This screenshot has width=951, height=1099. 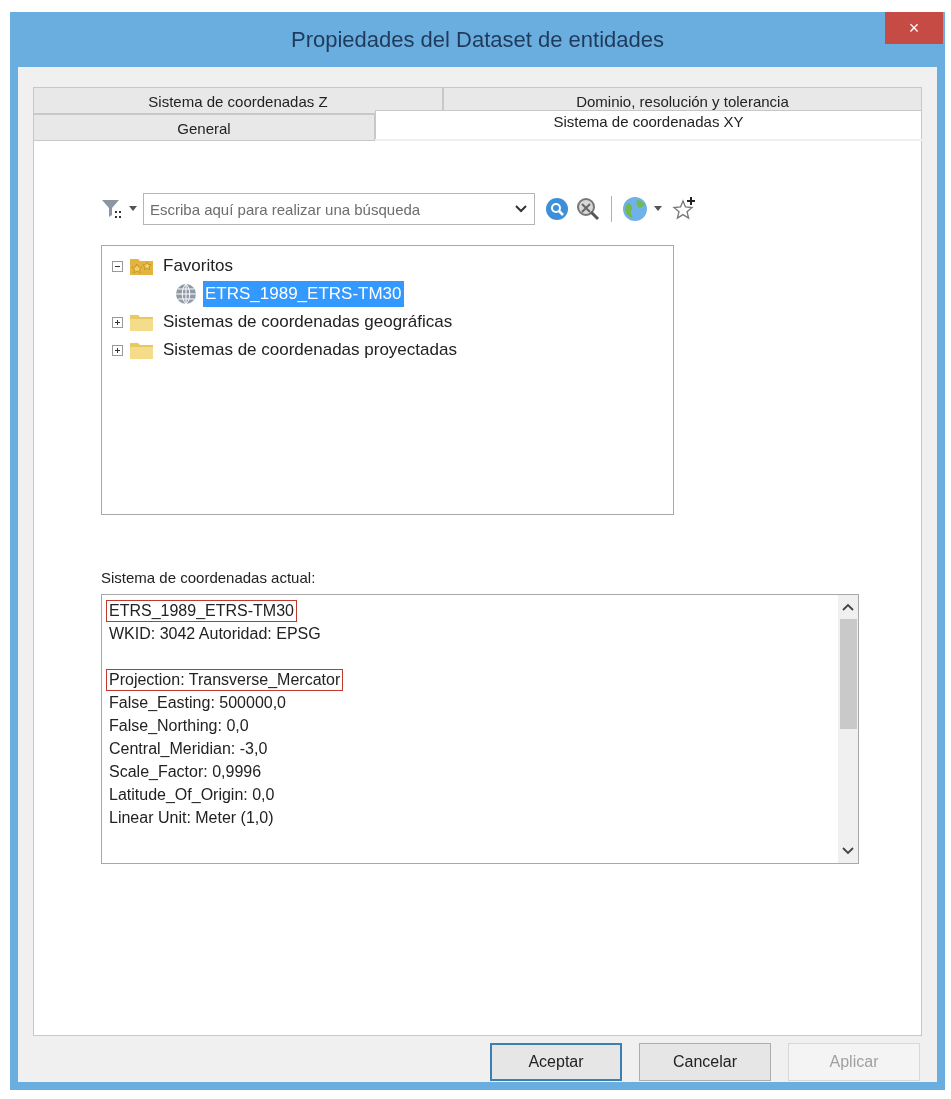 I want to click on tab: Sistema de coordenadas Z, so click(x=238, y=100).